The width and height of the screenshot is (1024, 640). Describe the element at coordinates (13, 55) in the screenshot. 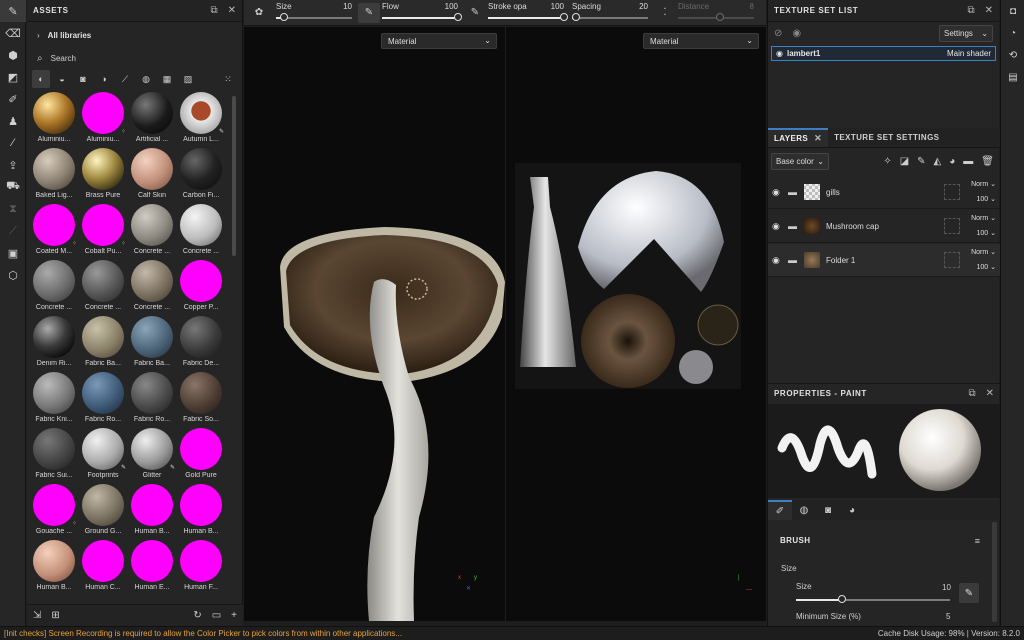

I see `projection-tool-icon: ⬢` at that location.